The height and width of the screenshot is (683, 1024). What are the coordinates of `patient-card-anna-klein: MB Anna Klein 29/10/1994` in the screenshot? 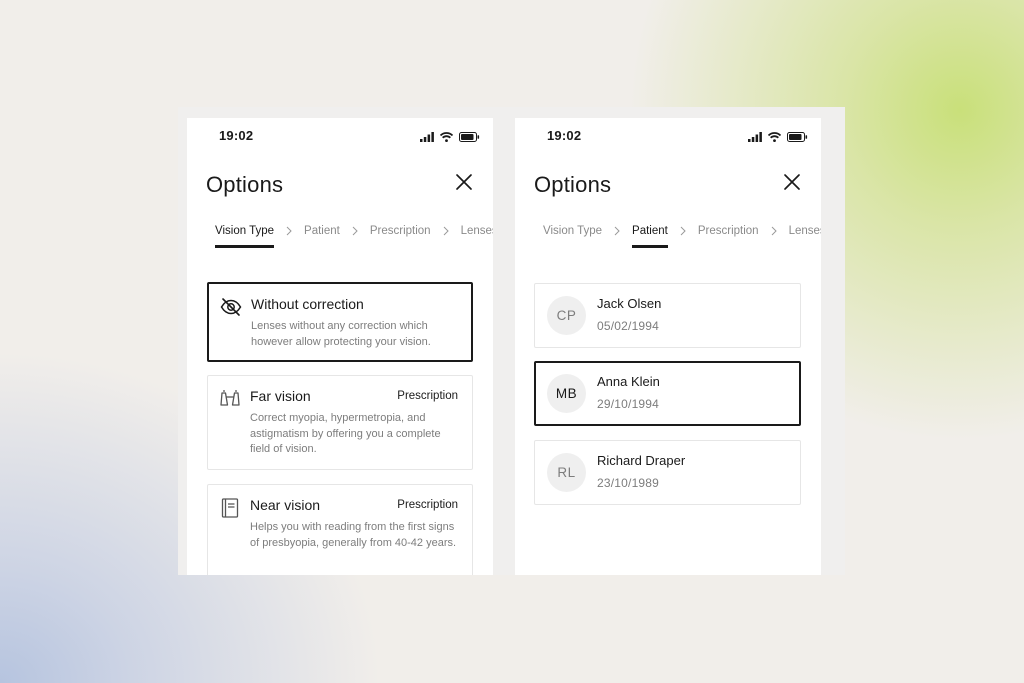 It's located at (667, 393).